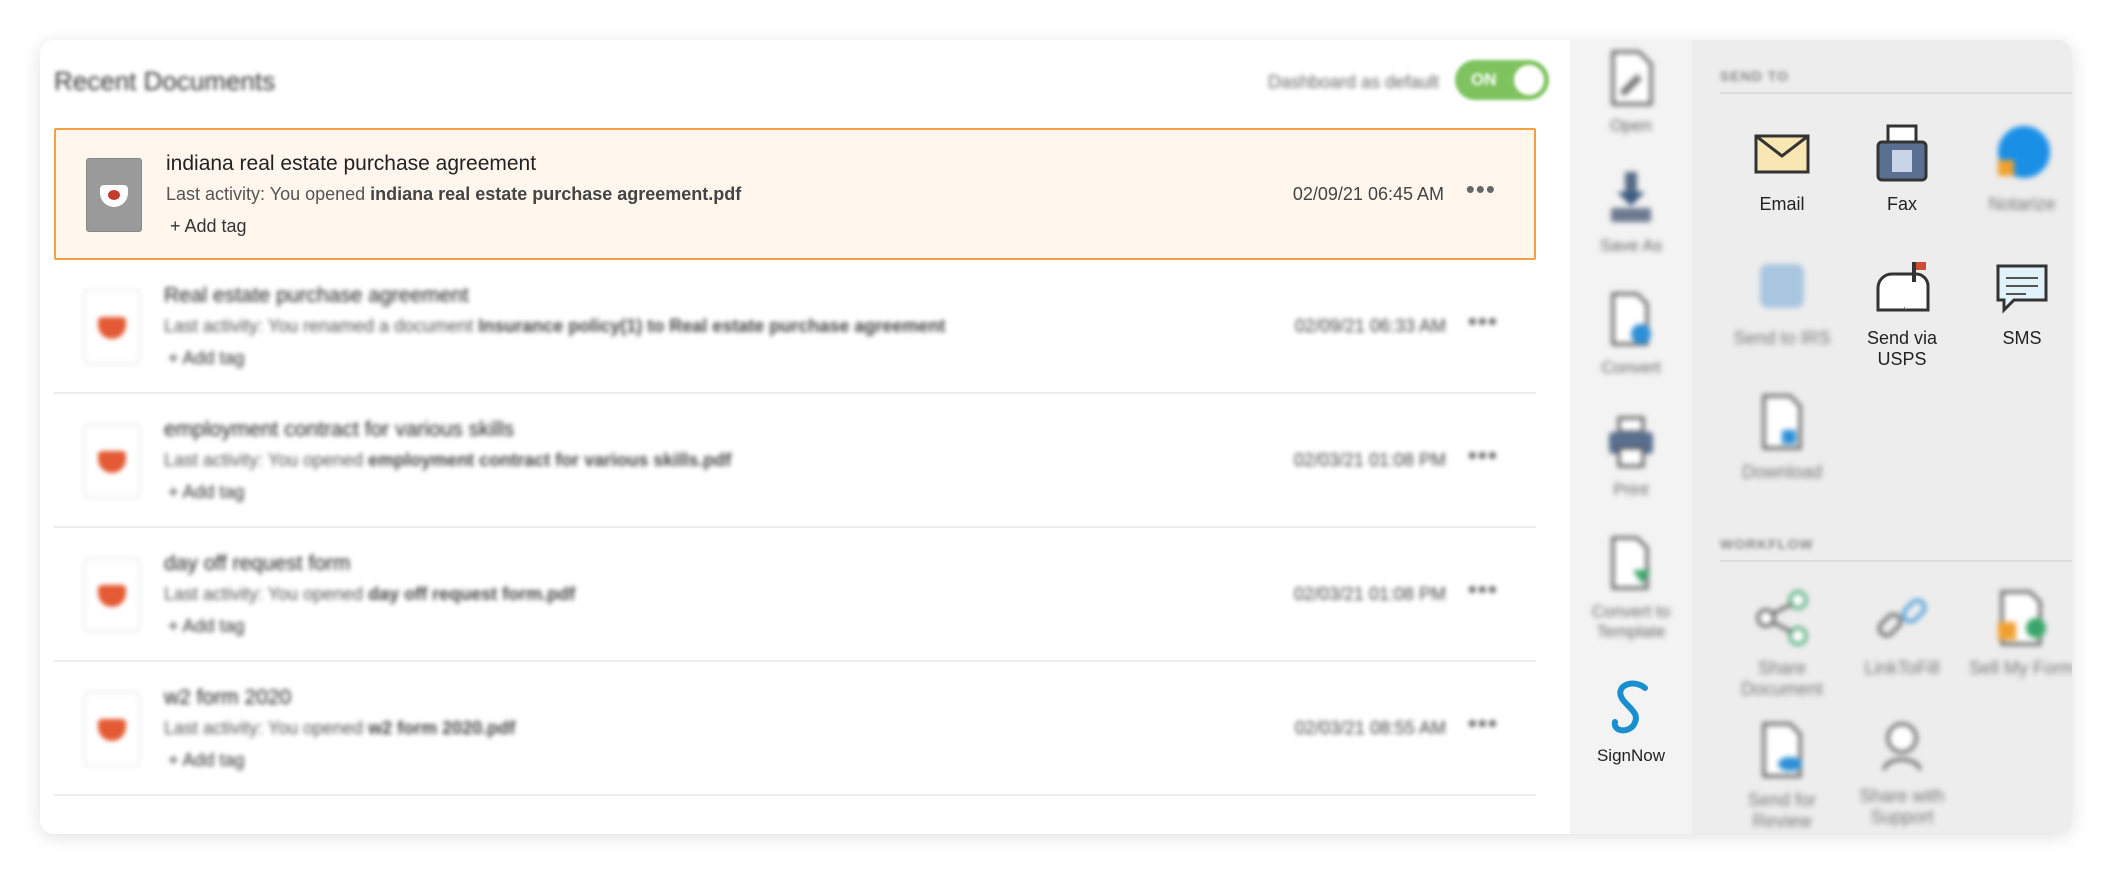 This screenshot has width=2112, height=874. Describe the element at coordinates (1901, 204) in the screenshot. I see `send-label: Fax` at that location.